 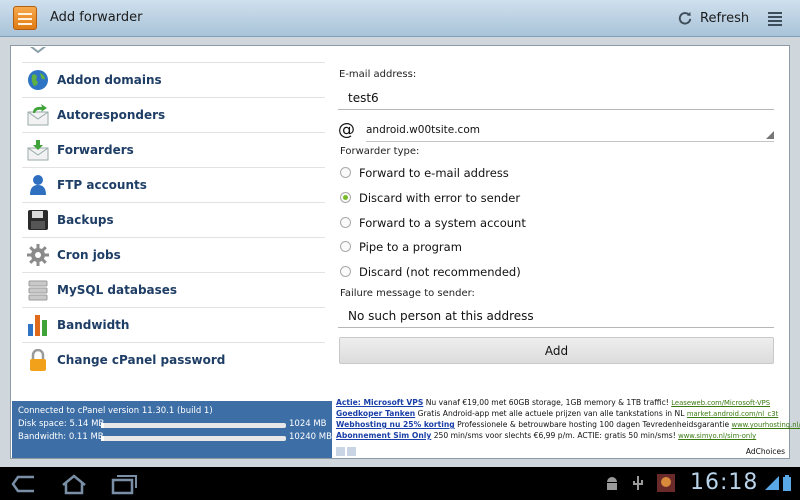 I want to click on domain-value: android.w00tsite.com, so click(x=423, y=130).